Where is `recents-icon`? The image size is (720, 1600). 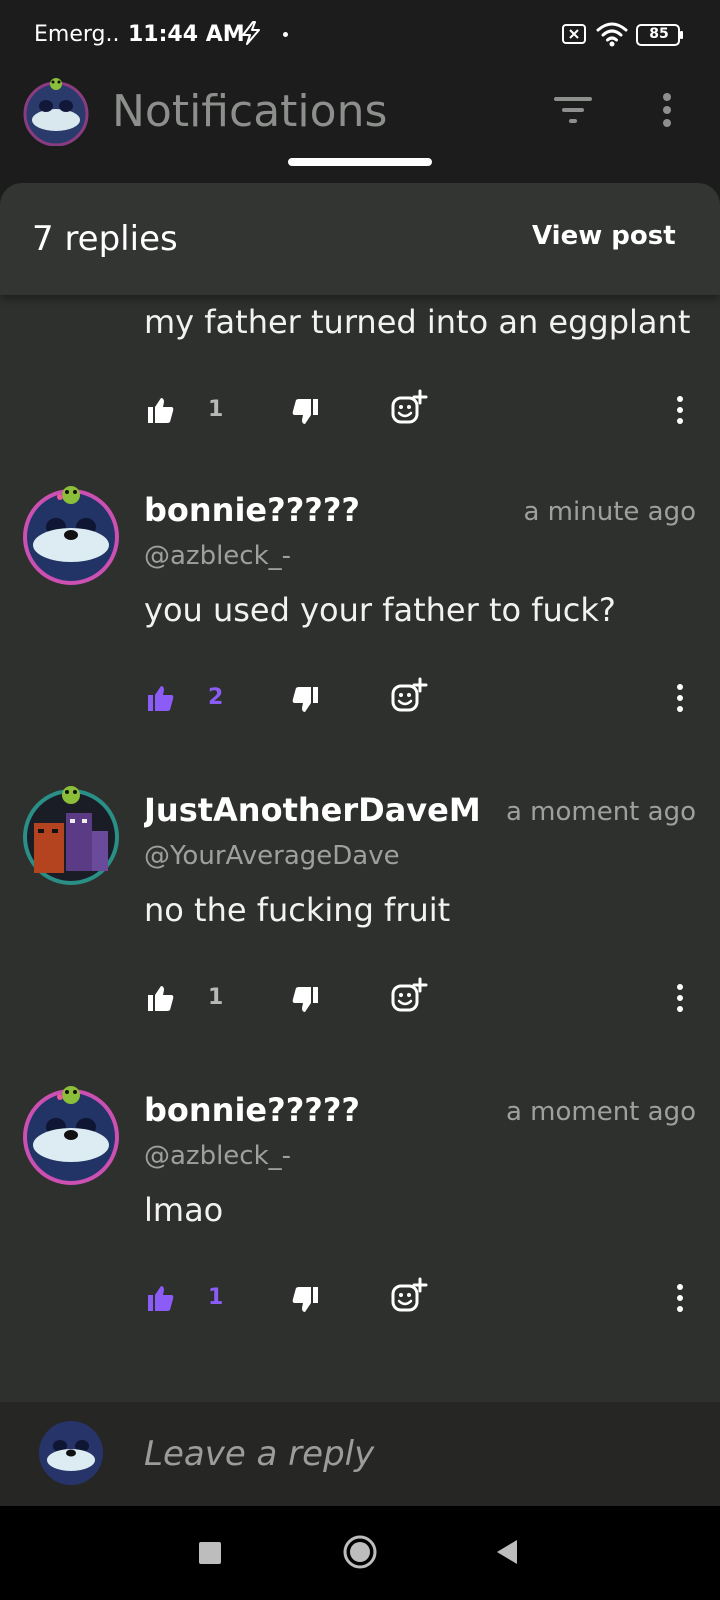
recents-icon is located at coordinates (210, 1553).